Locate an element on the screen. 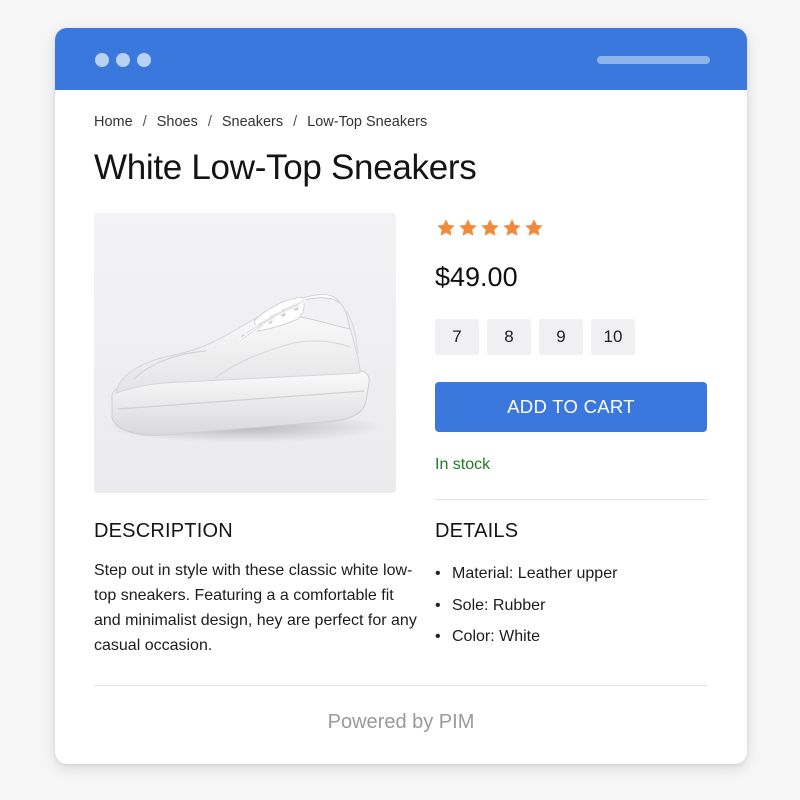  breadcrumb-current: Low-Top Sneakers is located at coordinates (367, 122).